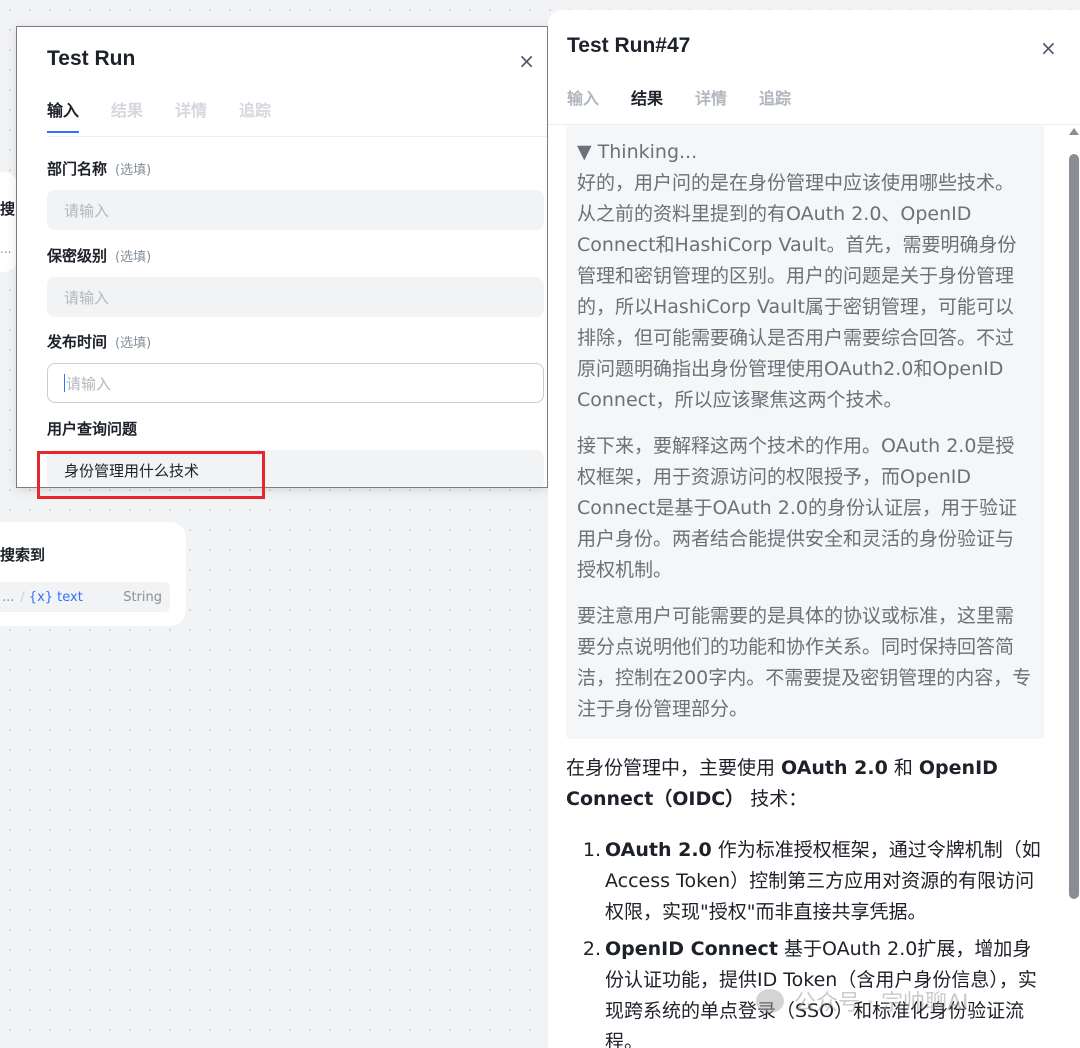 The image size is (1080, 1048). What do you see at coordinates (91, 58) in the screenshot?
I see `dialog-title: Test Run` at bounding box center [91, 58].